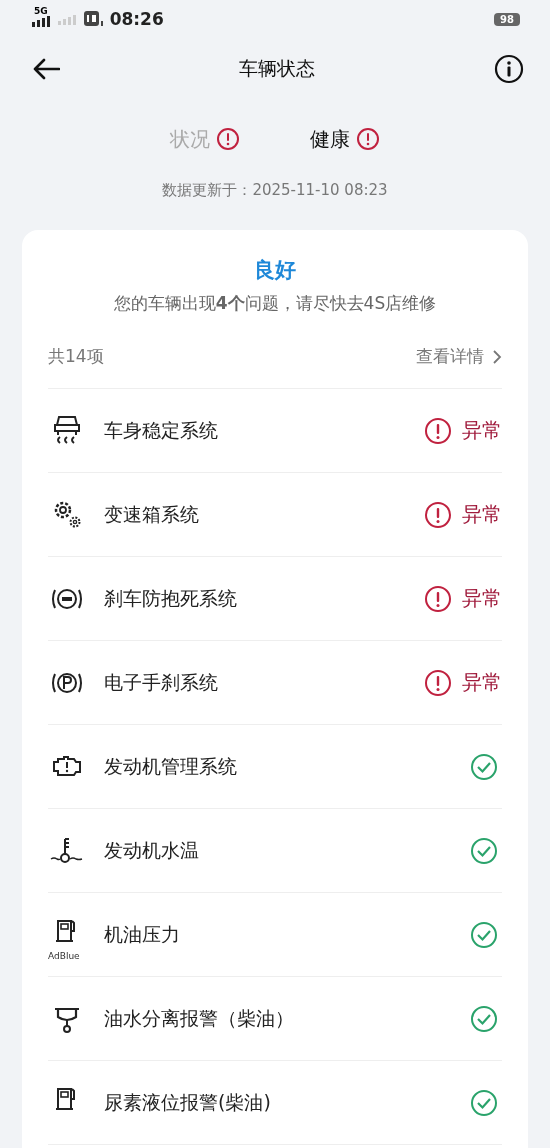  What do you see at coordinates (275, 190) in the screenshot?
I see `update-time: 数据更新于：2025-11-10 08:23` at bounding box center [275, 190].